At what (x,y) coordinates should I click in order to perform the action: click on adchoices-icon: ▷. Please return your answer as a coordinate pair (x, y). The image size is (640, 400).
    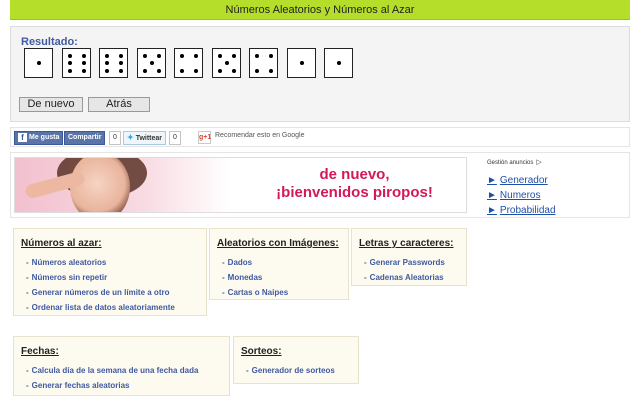
    Looking at the image, I should click on (539, 162).